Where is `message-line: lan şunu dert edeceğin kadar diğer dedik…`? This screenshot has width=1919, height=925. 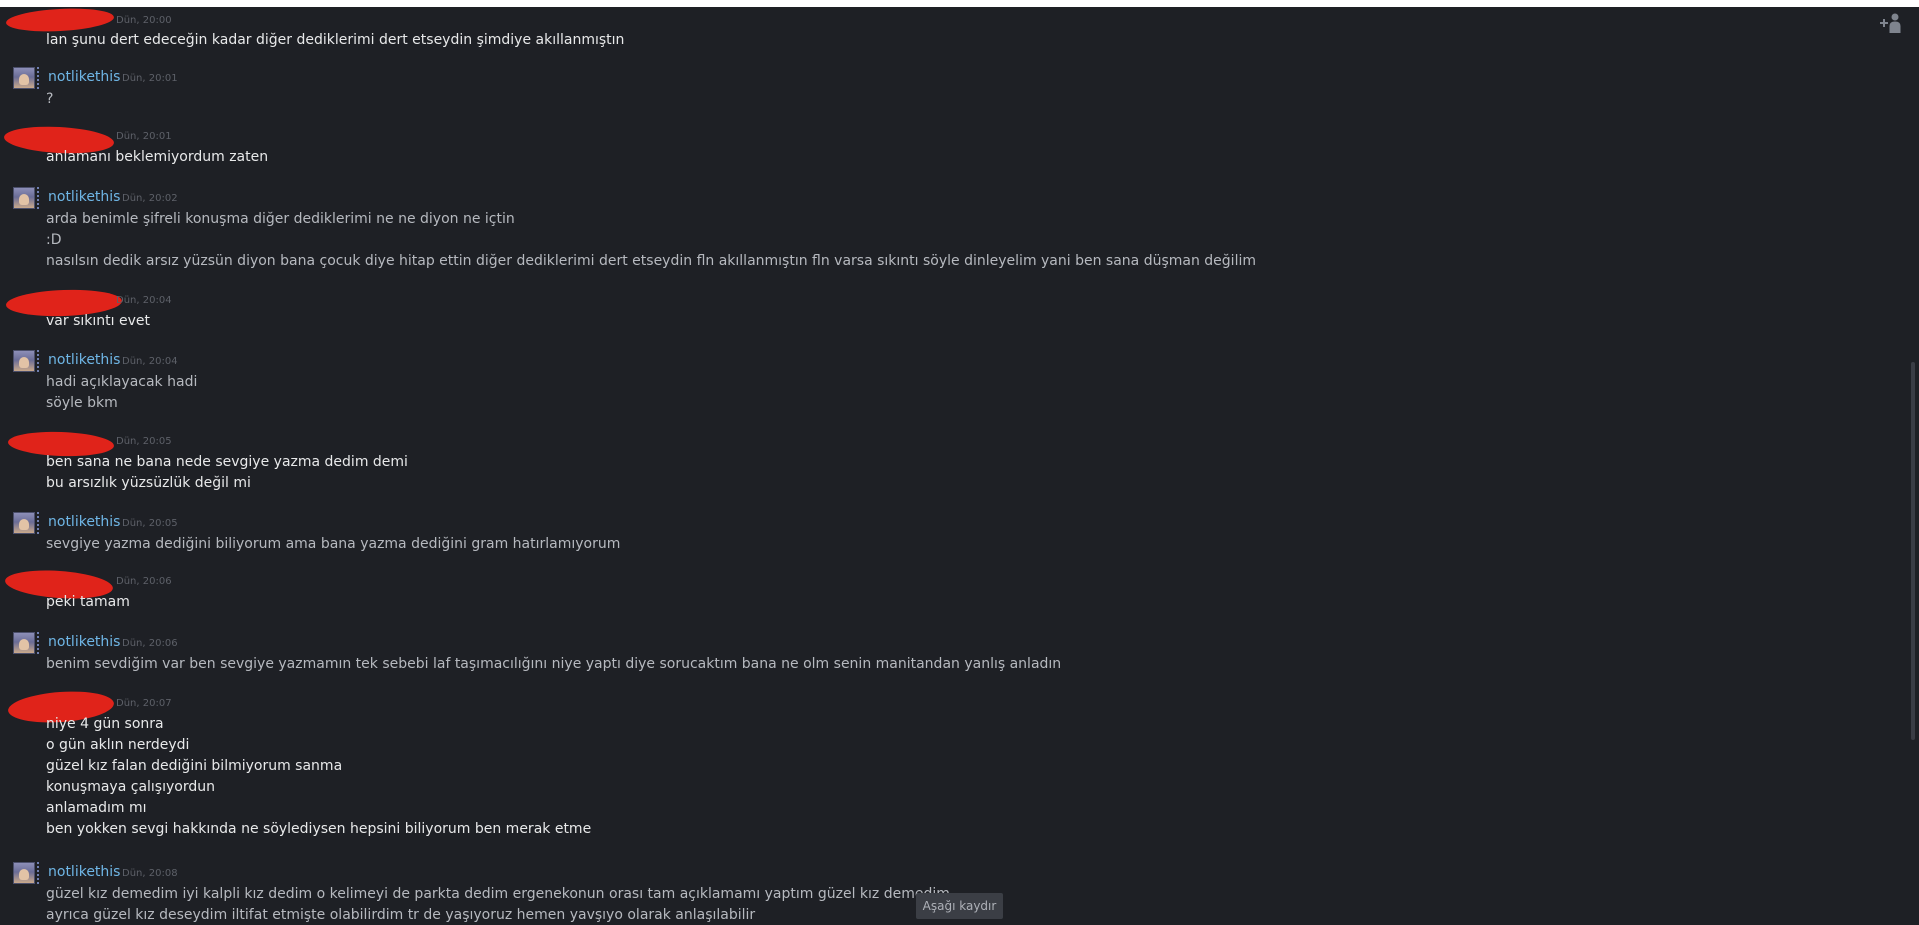 message-line: lan şunu dert edeceğin kadar diğer dedik… is located at coordinates (335, 40).